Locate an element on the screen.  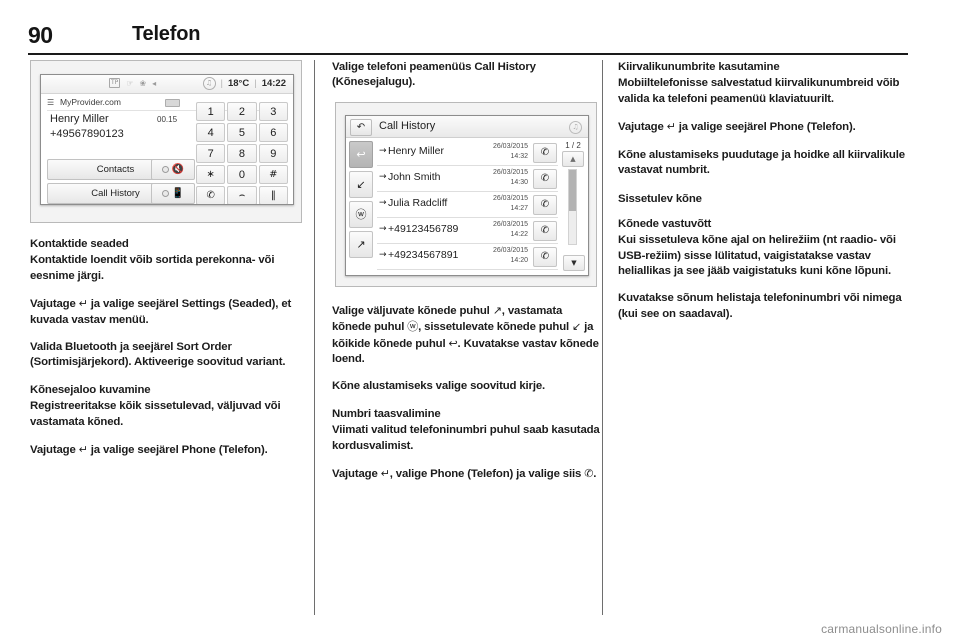
call-entry-name: John Smith is located at coordinates (414, 176).